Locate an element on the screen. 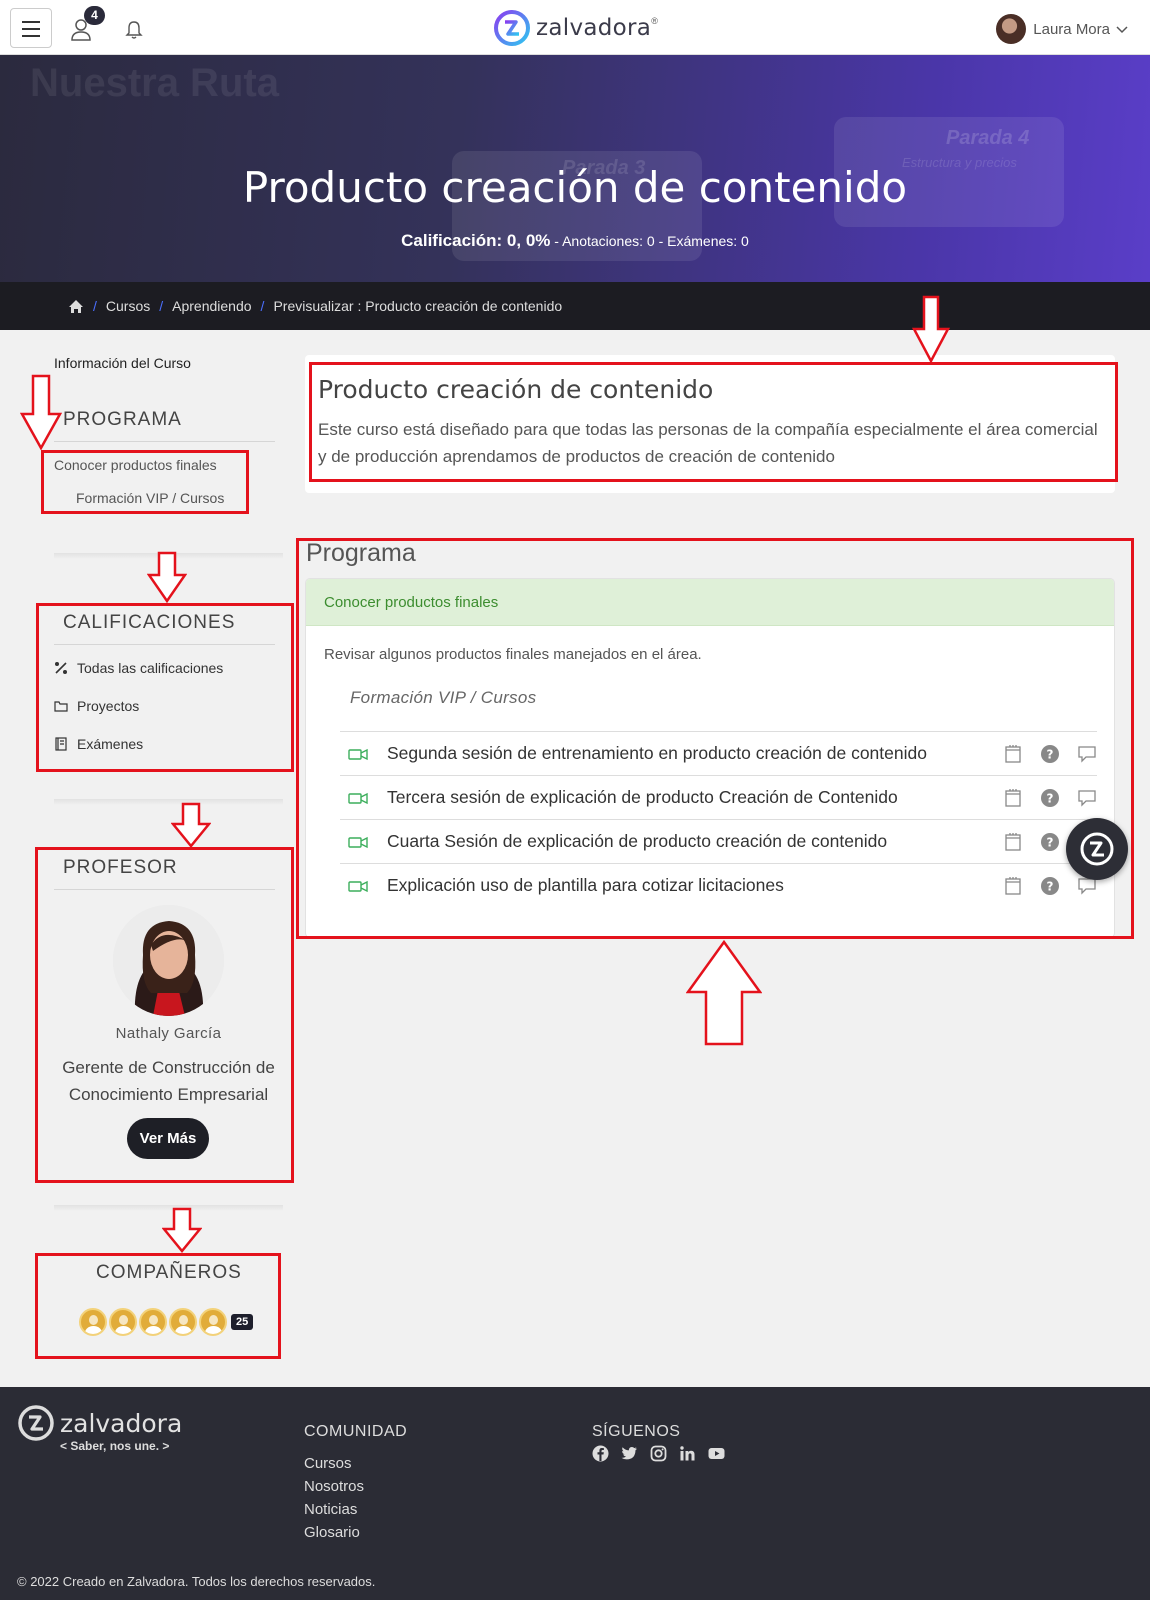 This screenshot has width=1150, height=1600. home-icon is located at coordinates (76, 306).